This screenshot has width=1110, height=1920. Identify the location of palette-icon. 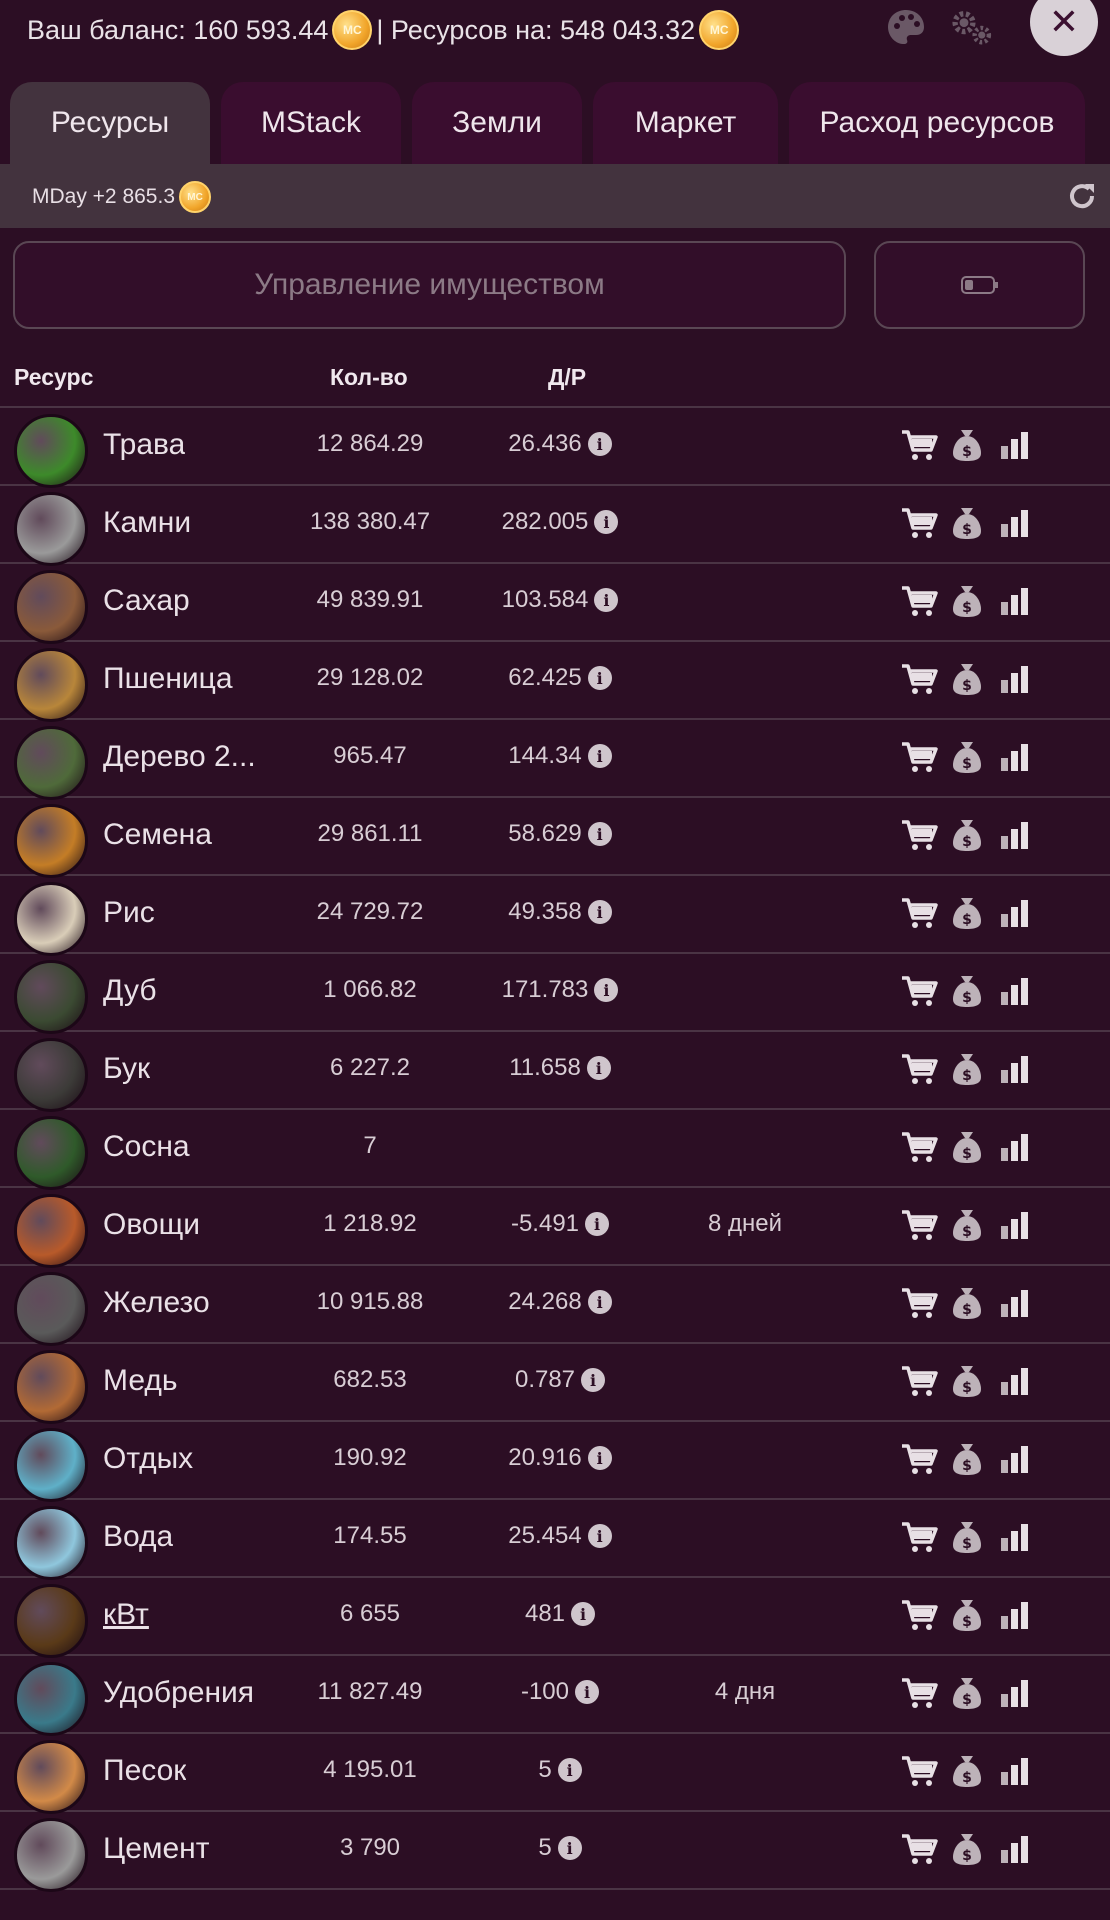
(906, 28).